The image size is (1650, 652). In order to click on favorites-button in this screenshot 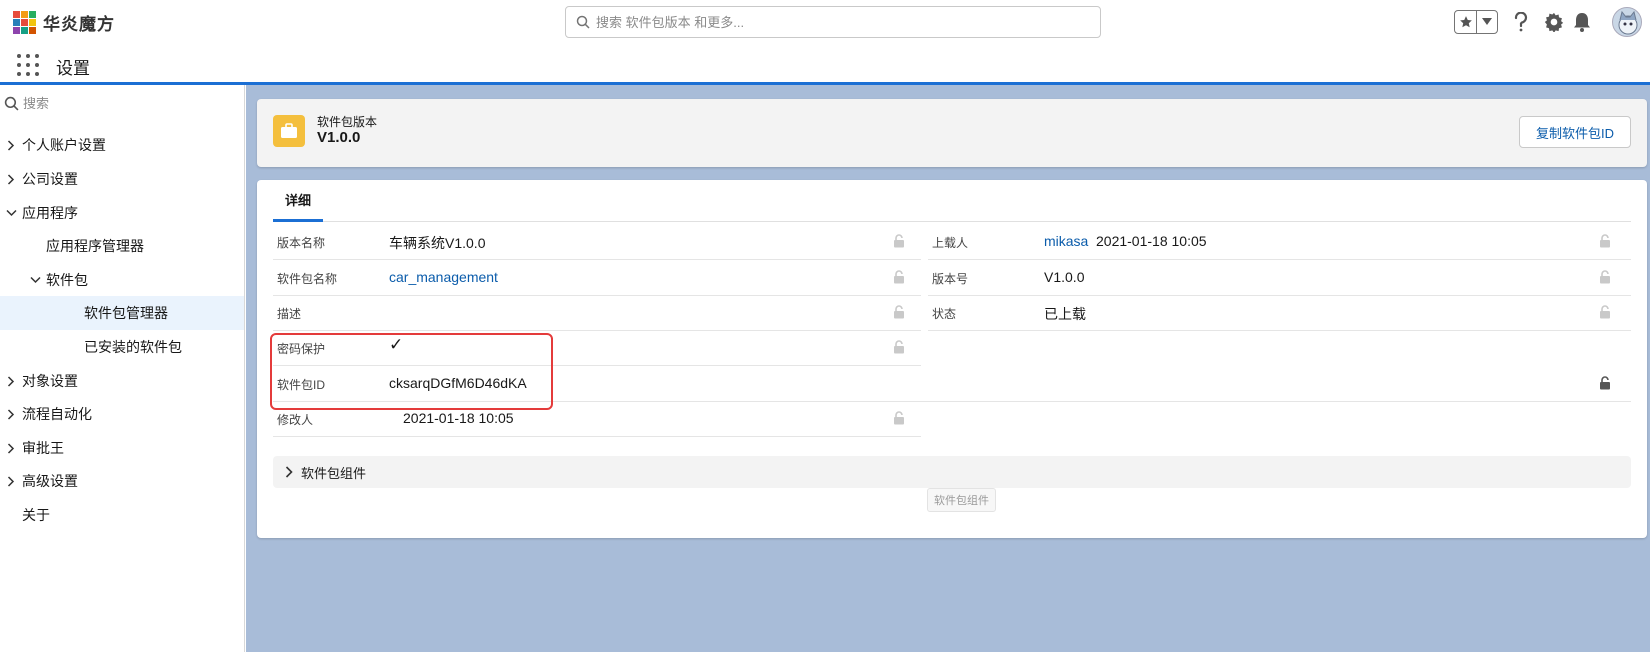, I will do `click(1476, 22)`.